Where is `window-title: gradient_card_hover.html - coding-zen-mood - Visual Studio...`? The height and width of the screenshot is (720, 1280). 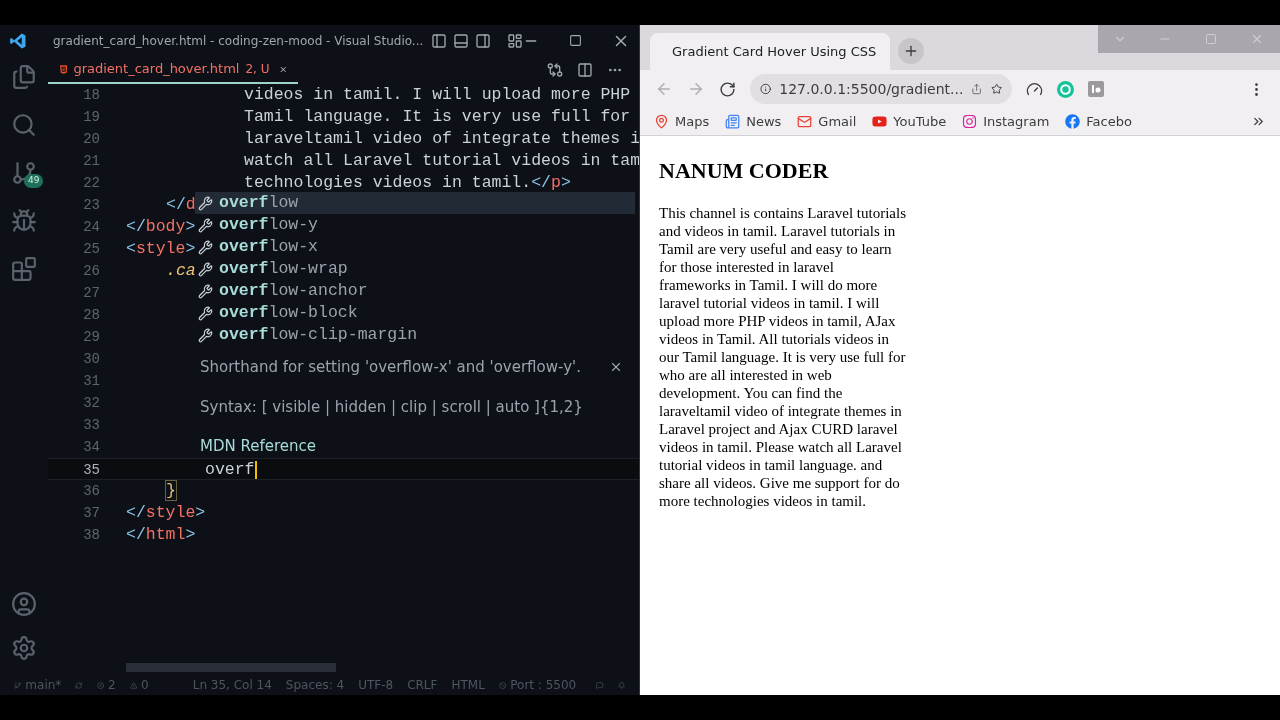
window-title: gradient_card_hover.html - coding-zen-mood - Visual Studio... is located at coordinates (238, 41).